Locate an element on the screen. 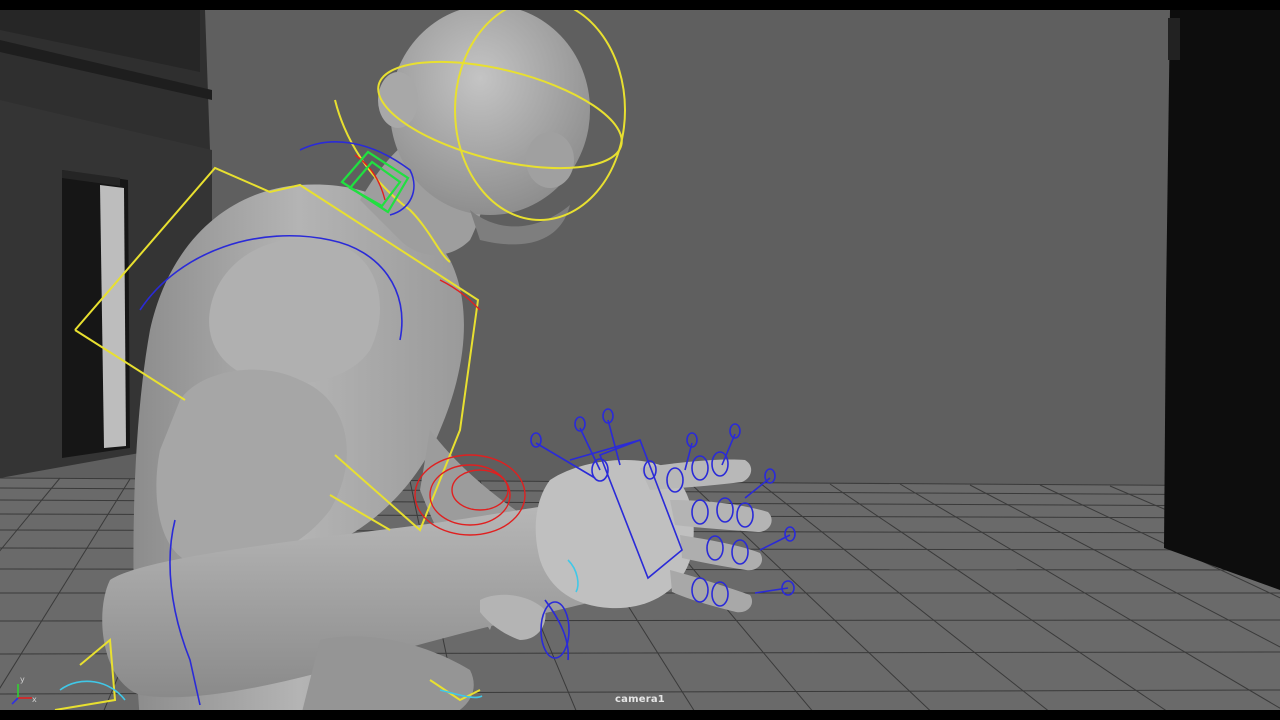 The width and height of the screenshot is (1280, 720). letterbox-top is located at coordinates (640, 5).